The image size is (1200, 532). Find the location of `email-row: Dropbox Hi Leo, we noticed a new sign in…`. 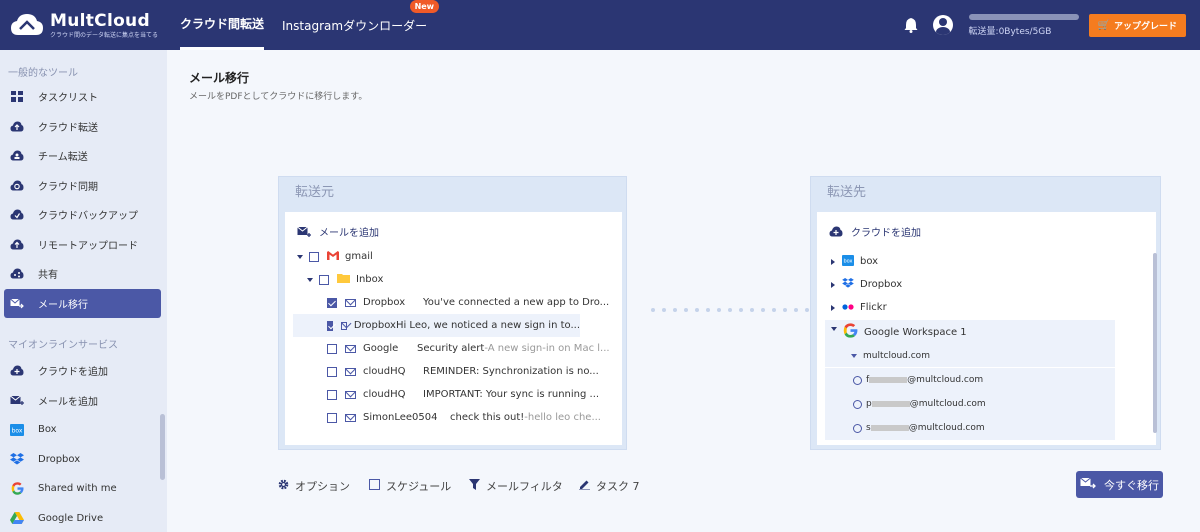

email-row: Dropbox Hi Leo, we noticed a new sign in… is located at coordinates (436, 325).